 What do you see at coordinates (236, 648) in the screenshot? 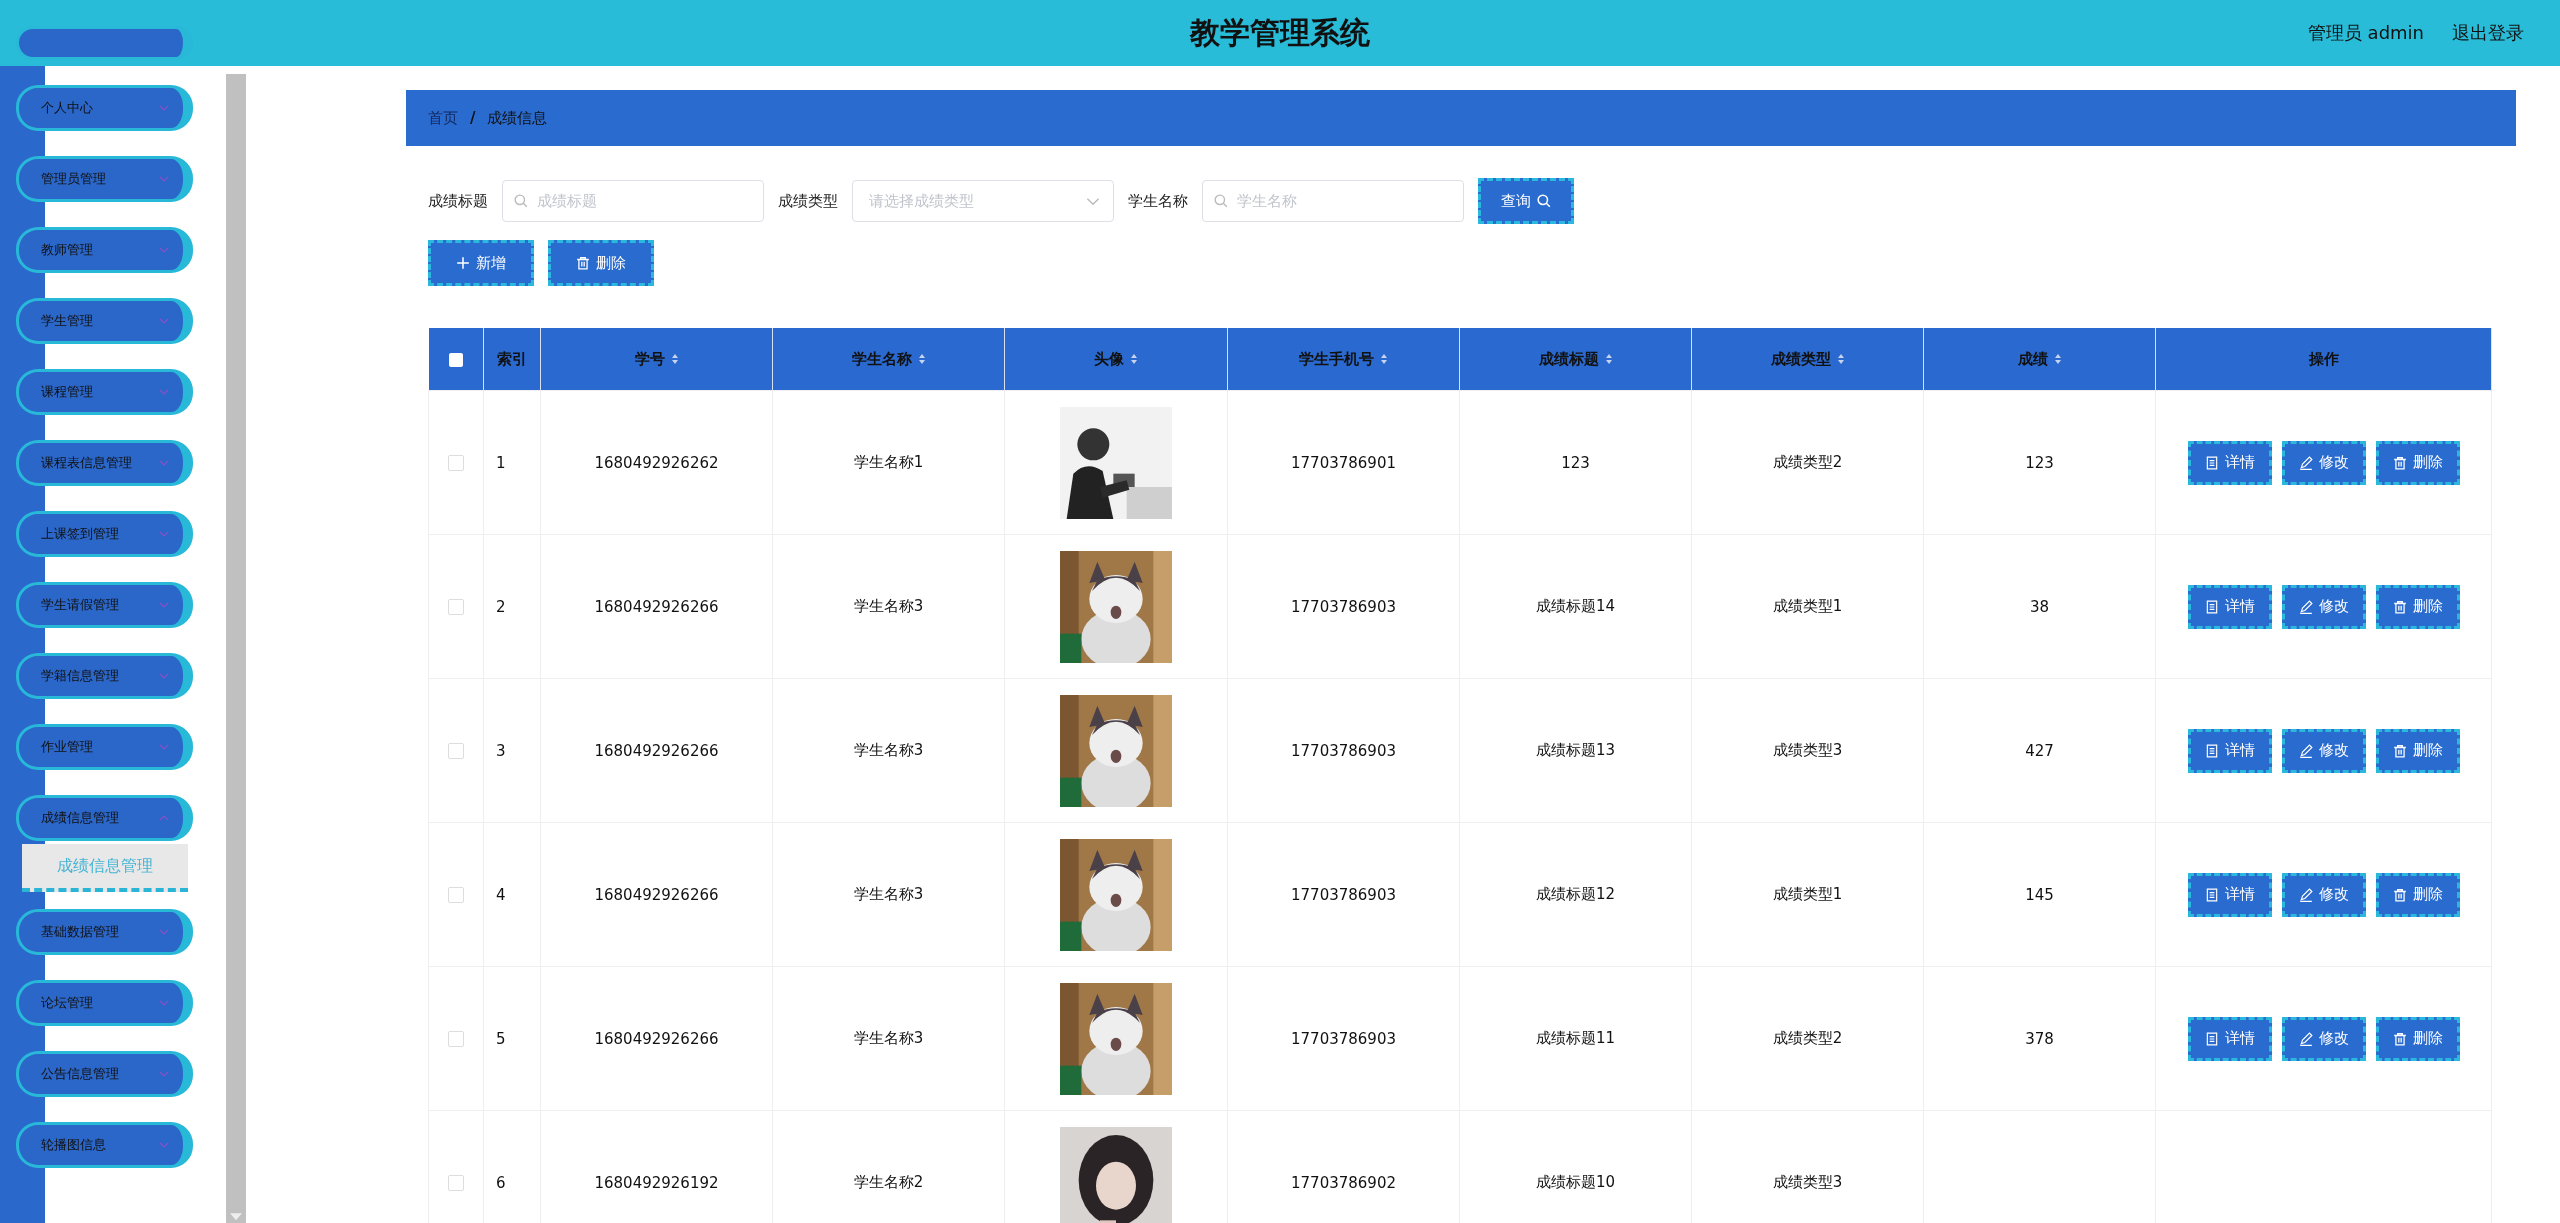
I see `scrollbar` at bounding box center [236, 648].